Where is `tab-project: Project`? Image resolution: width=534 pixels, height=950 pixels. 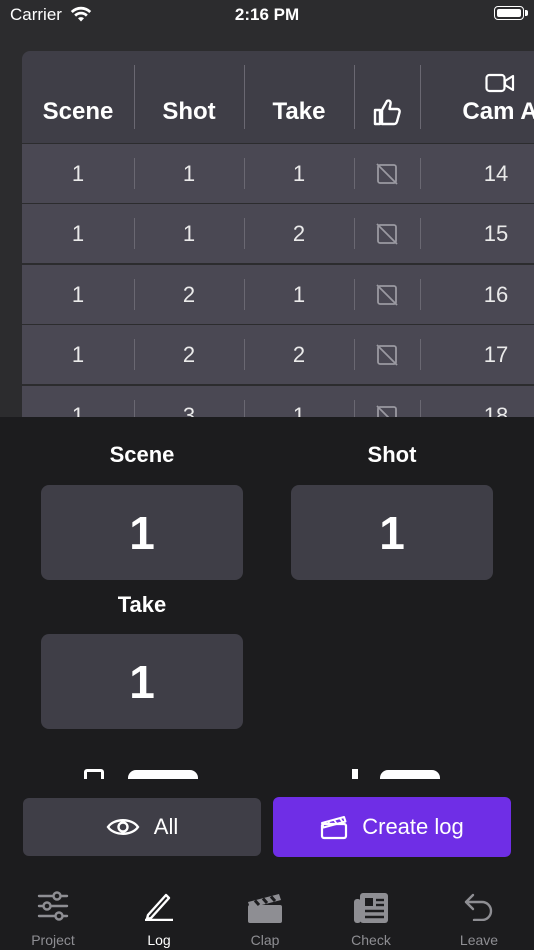
tab-project: Project is located at coordinates (53, 914).